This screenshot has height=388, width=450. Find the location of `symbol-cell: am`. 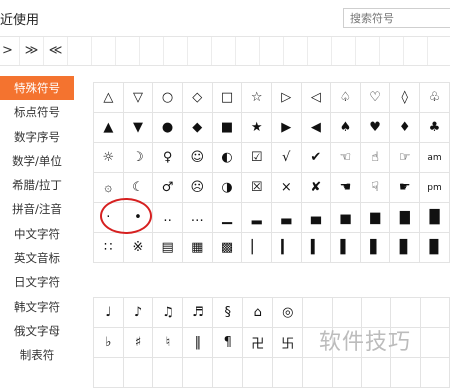

symbol-cell: am is located at coordinates (434, 157).